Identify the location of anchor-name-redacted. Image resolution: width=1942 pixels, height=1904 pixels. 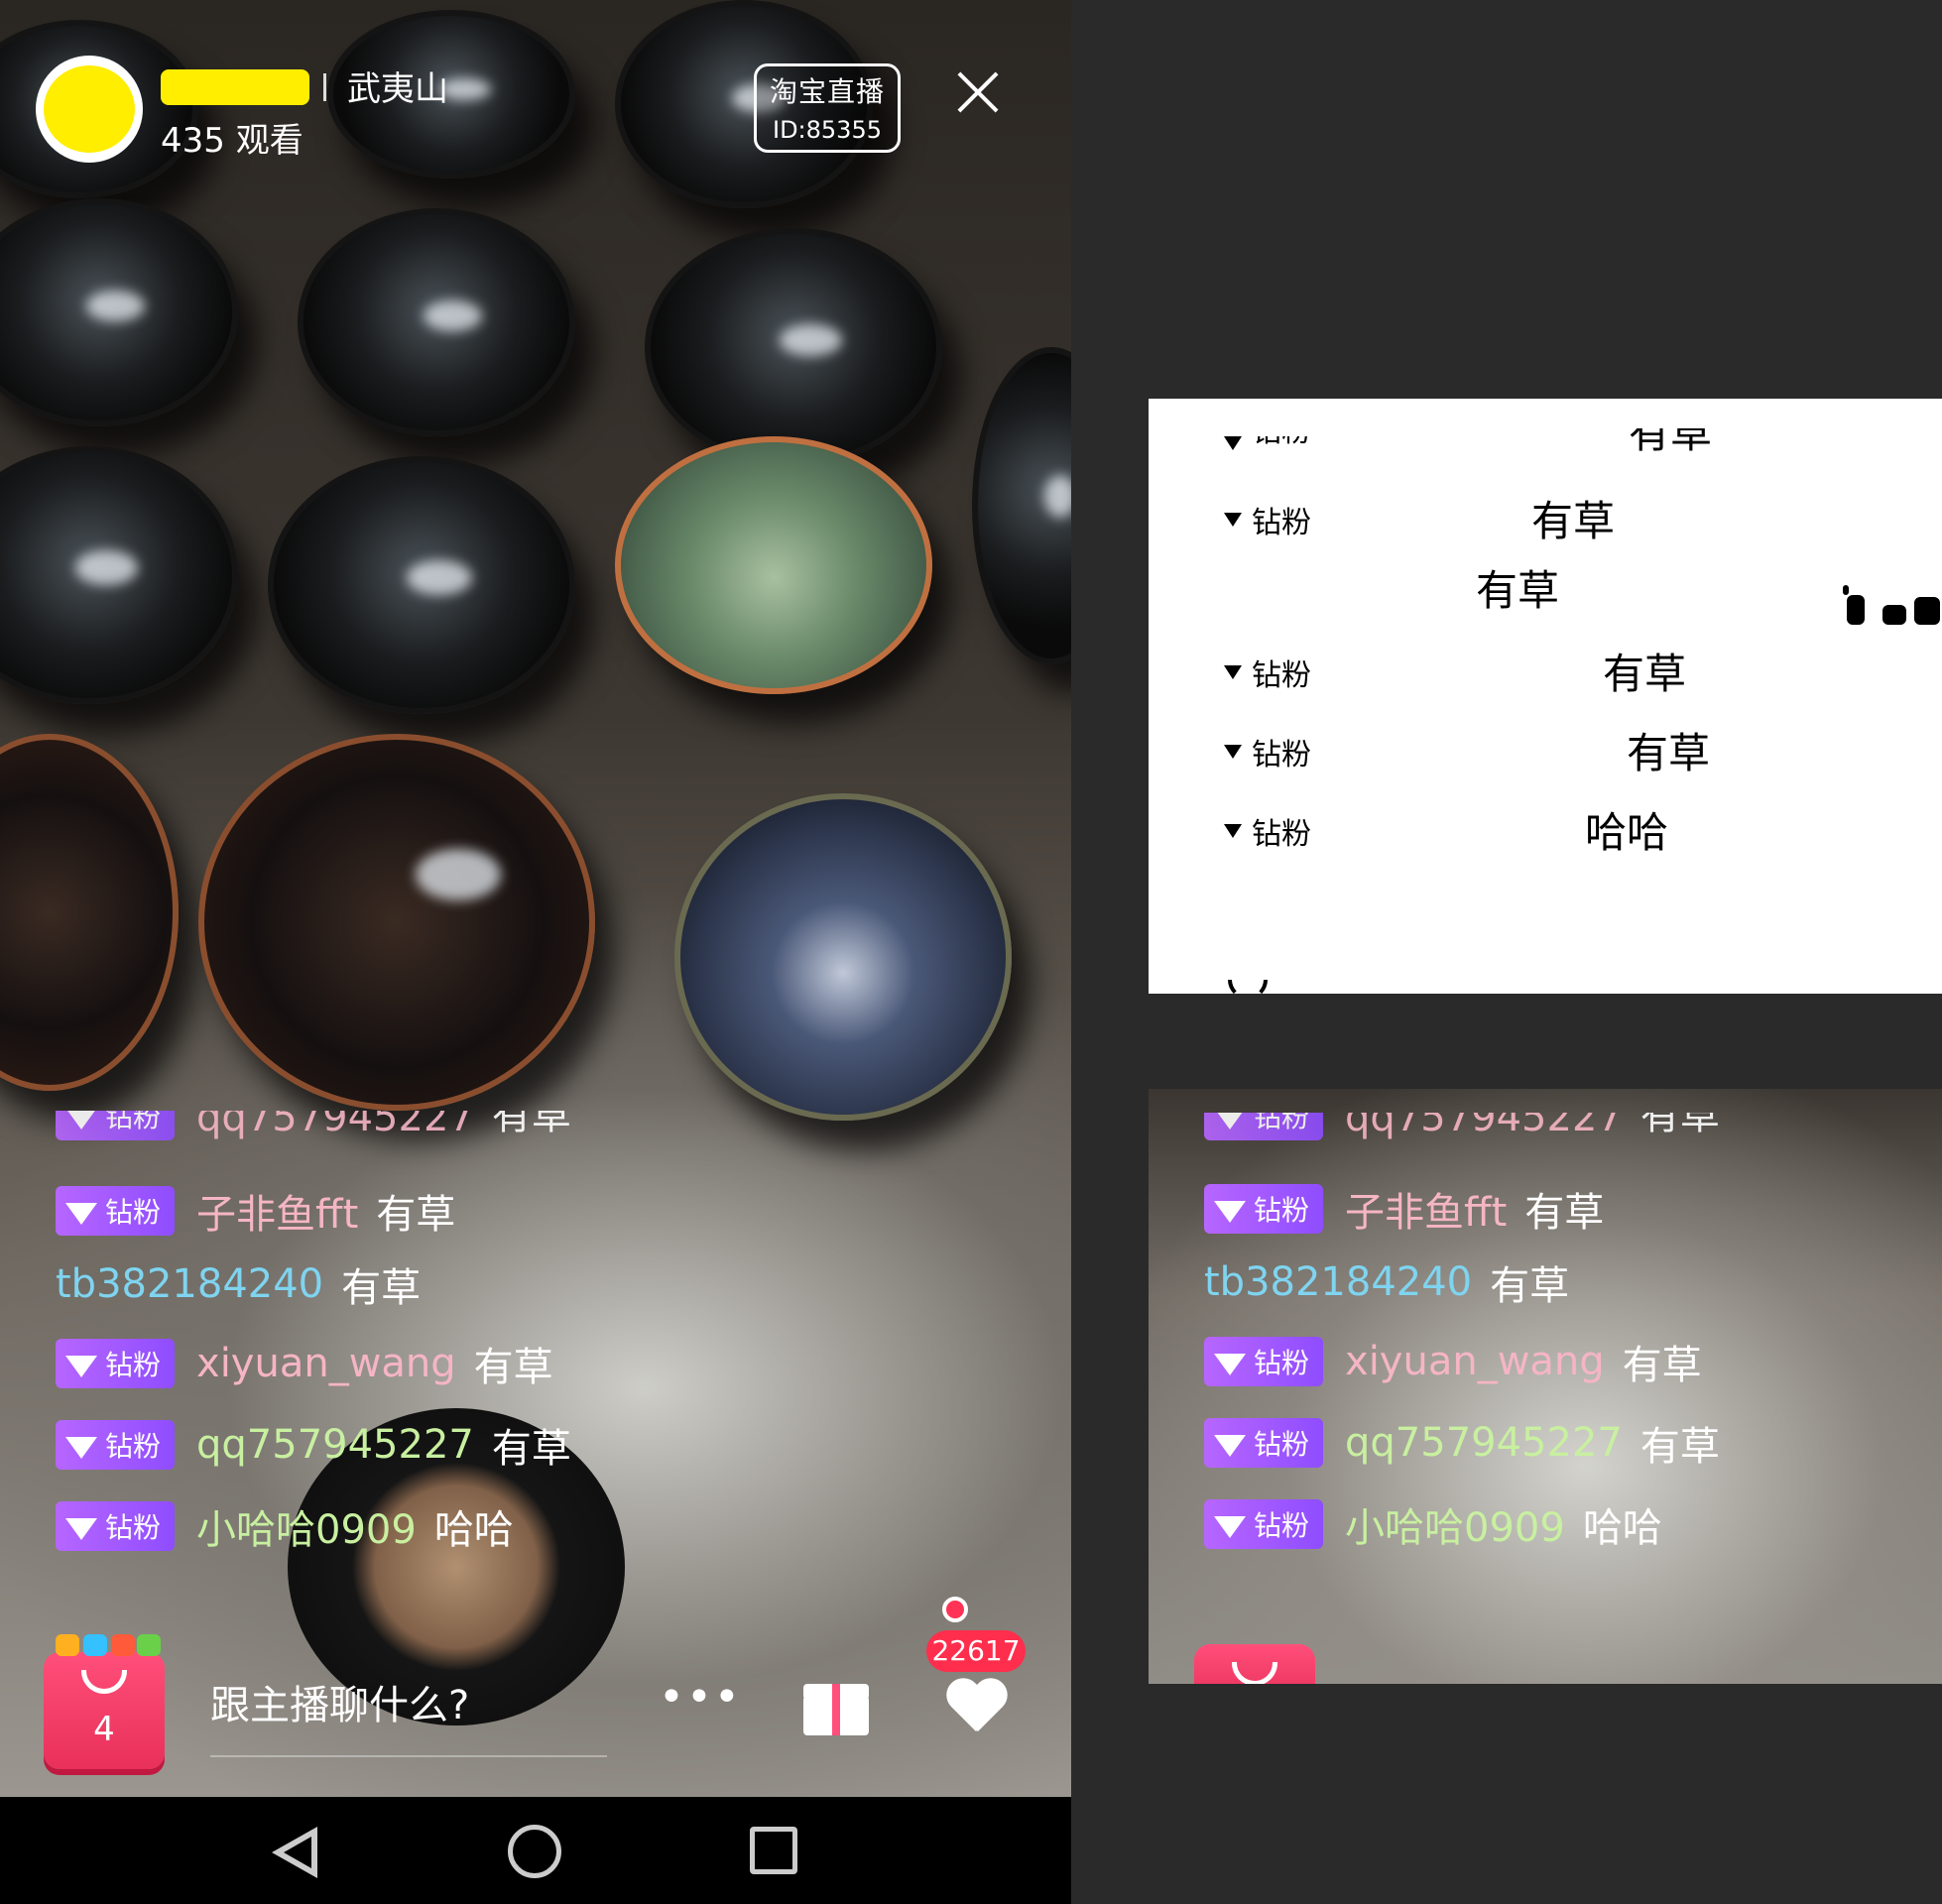
(235, 87).